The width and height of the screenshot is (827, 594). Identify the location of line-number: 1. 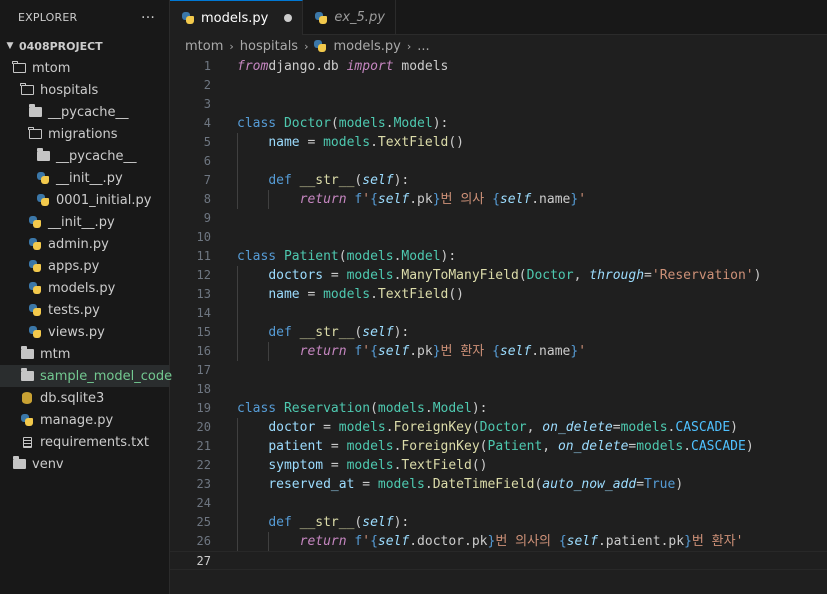
(207, 66).